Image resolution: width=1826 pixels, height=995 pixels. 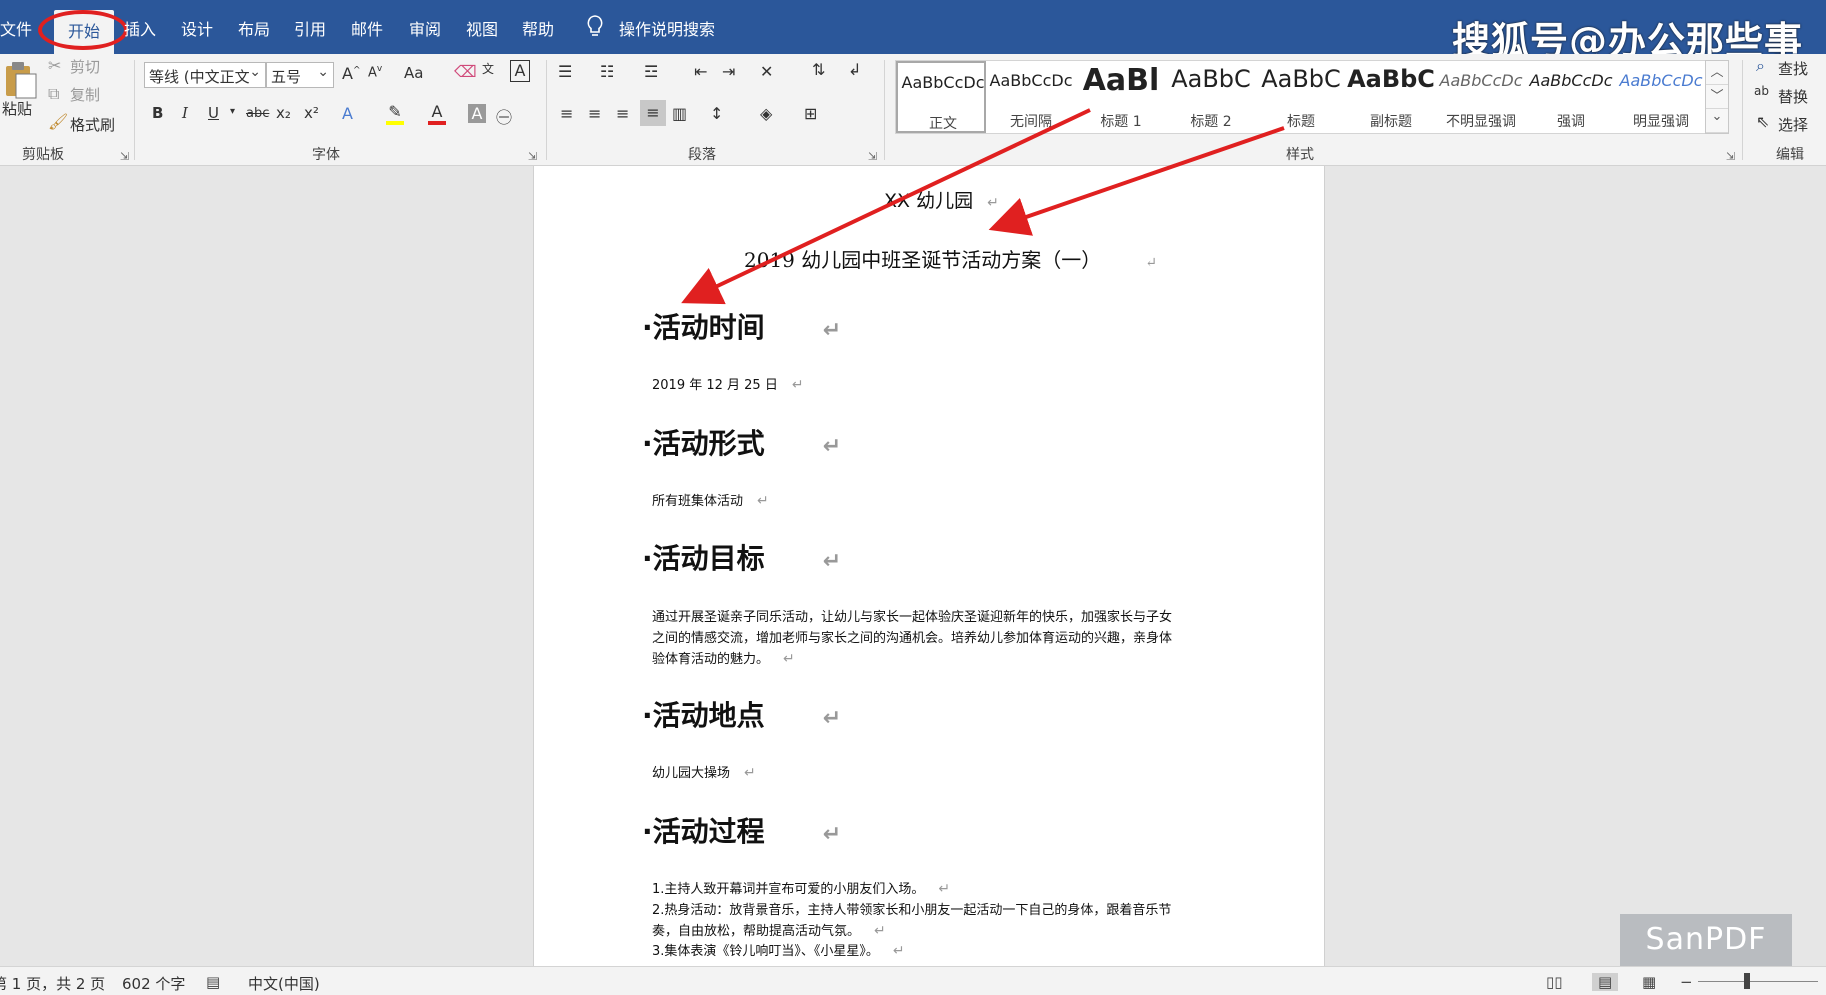 What do you see at coordinates (854, 69) in the screenshot?
I see `show-marks-icon: ↲` at bounding box center [854, 69].